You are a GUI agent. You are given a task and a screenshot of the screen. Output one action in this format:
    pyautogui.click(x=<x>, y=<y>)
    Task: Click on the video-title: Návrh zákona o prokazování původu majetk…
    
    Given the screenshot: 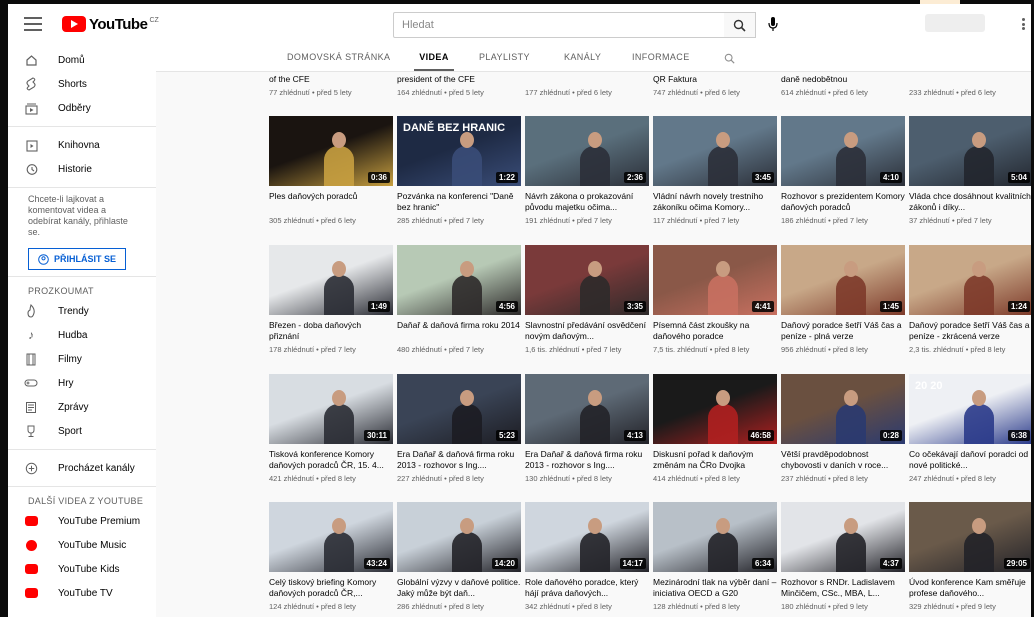 What is the action you would take?
    pyautogui.click(x=587, y=202)
    